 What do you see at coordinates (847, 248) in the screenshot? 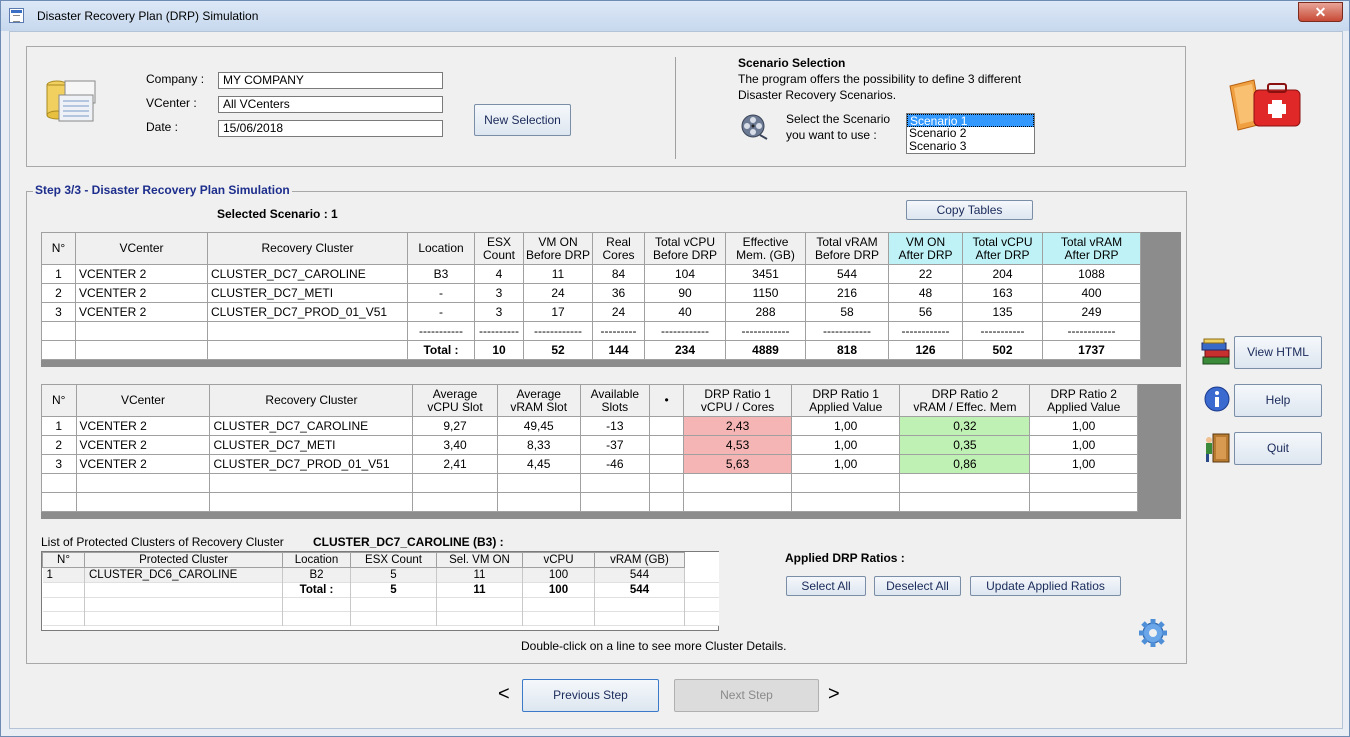
I see `col-header-vram-before: Total vRAM Before DRP` at bounding box center [847, 248].